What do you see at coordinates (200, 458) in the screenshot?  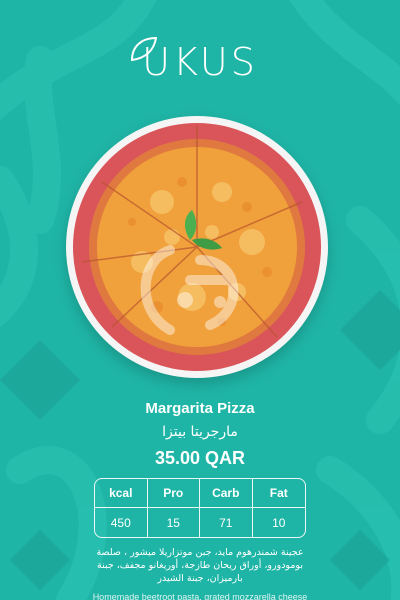 I see `product-price: 35.00 QAR` at bounding box center [200, 458].